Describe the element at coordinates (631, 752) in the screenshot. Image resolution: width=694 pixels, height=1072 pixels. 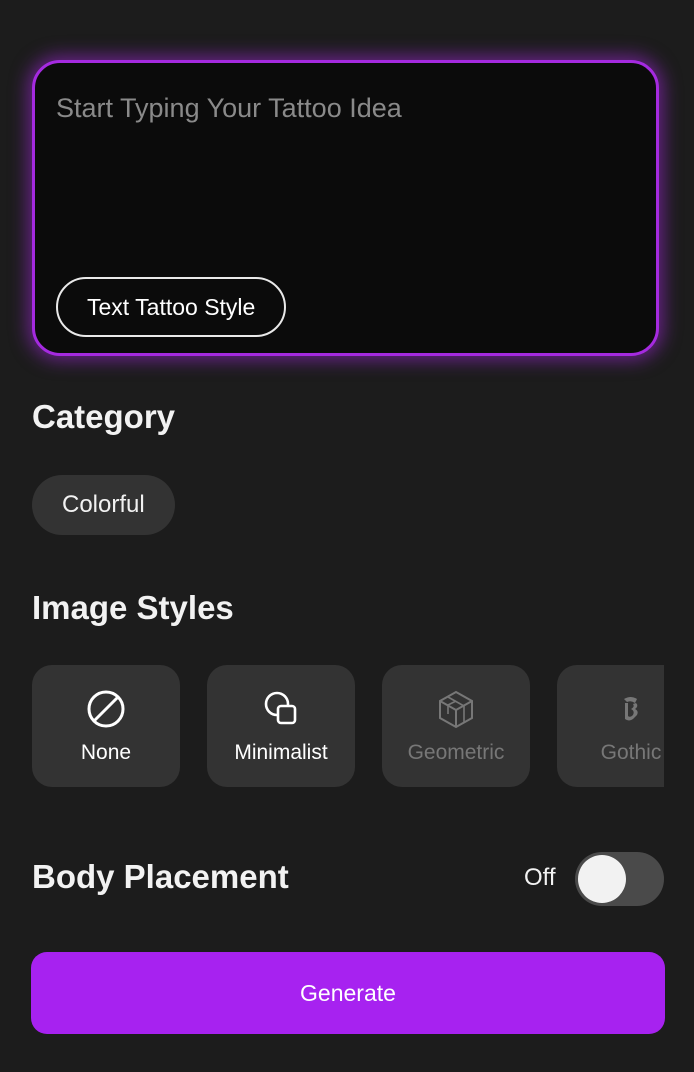
I see `style-card-label: Gothic` at that location.